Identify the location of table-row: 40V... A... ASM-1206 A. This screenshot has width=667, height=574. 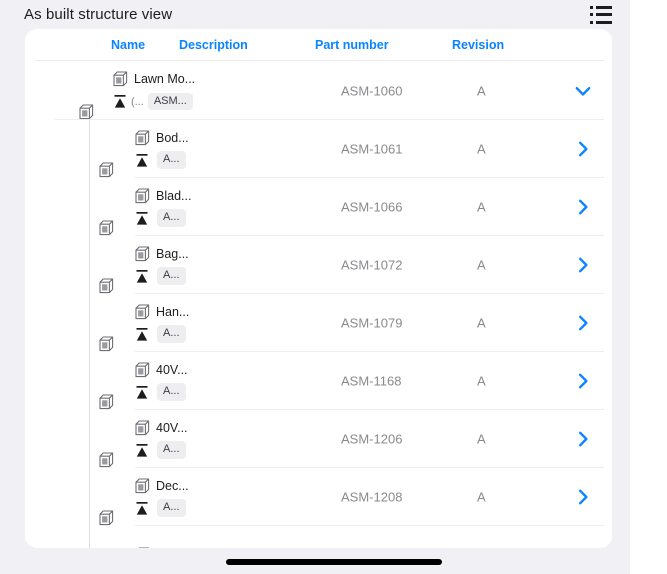
(318, 439).